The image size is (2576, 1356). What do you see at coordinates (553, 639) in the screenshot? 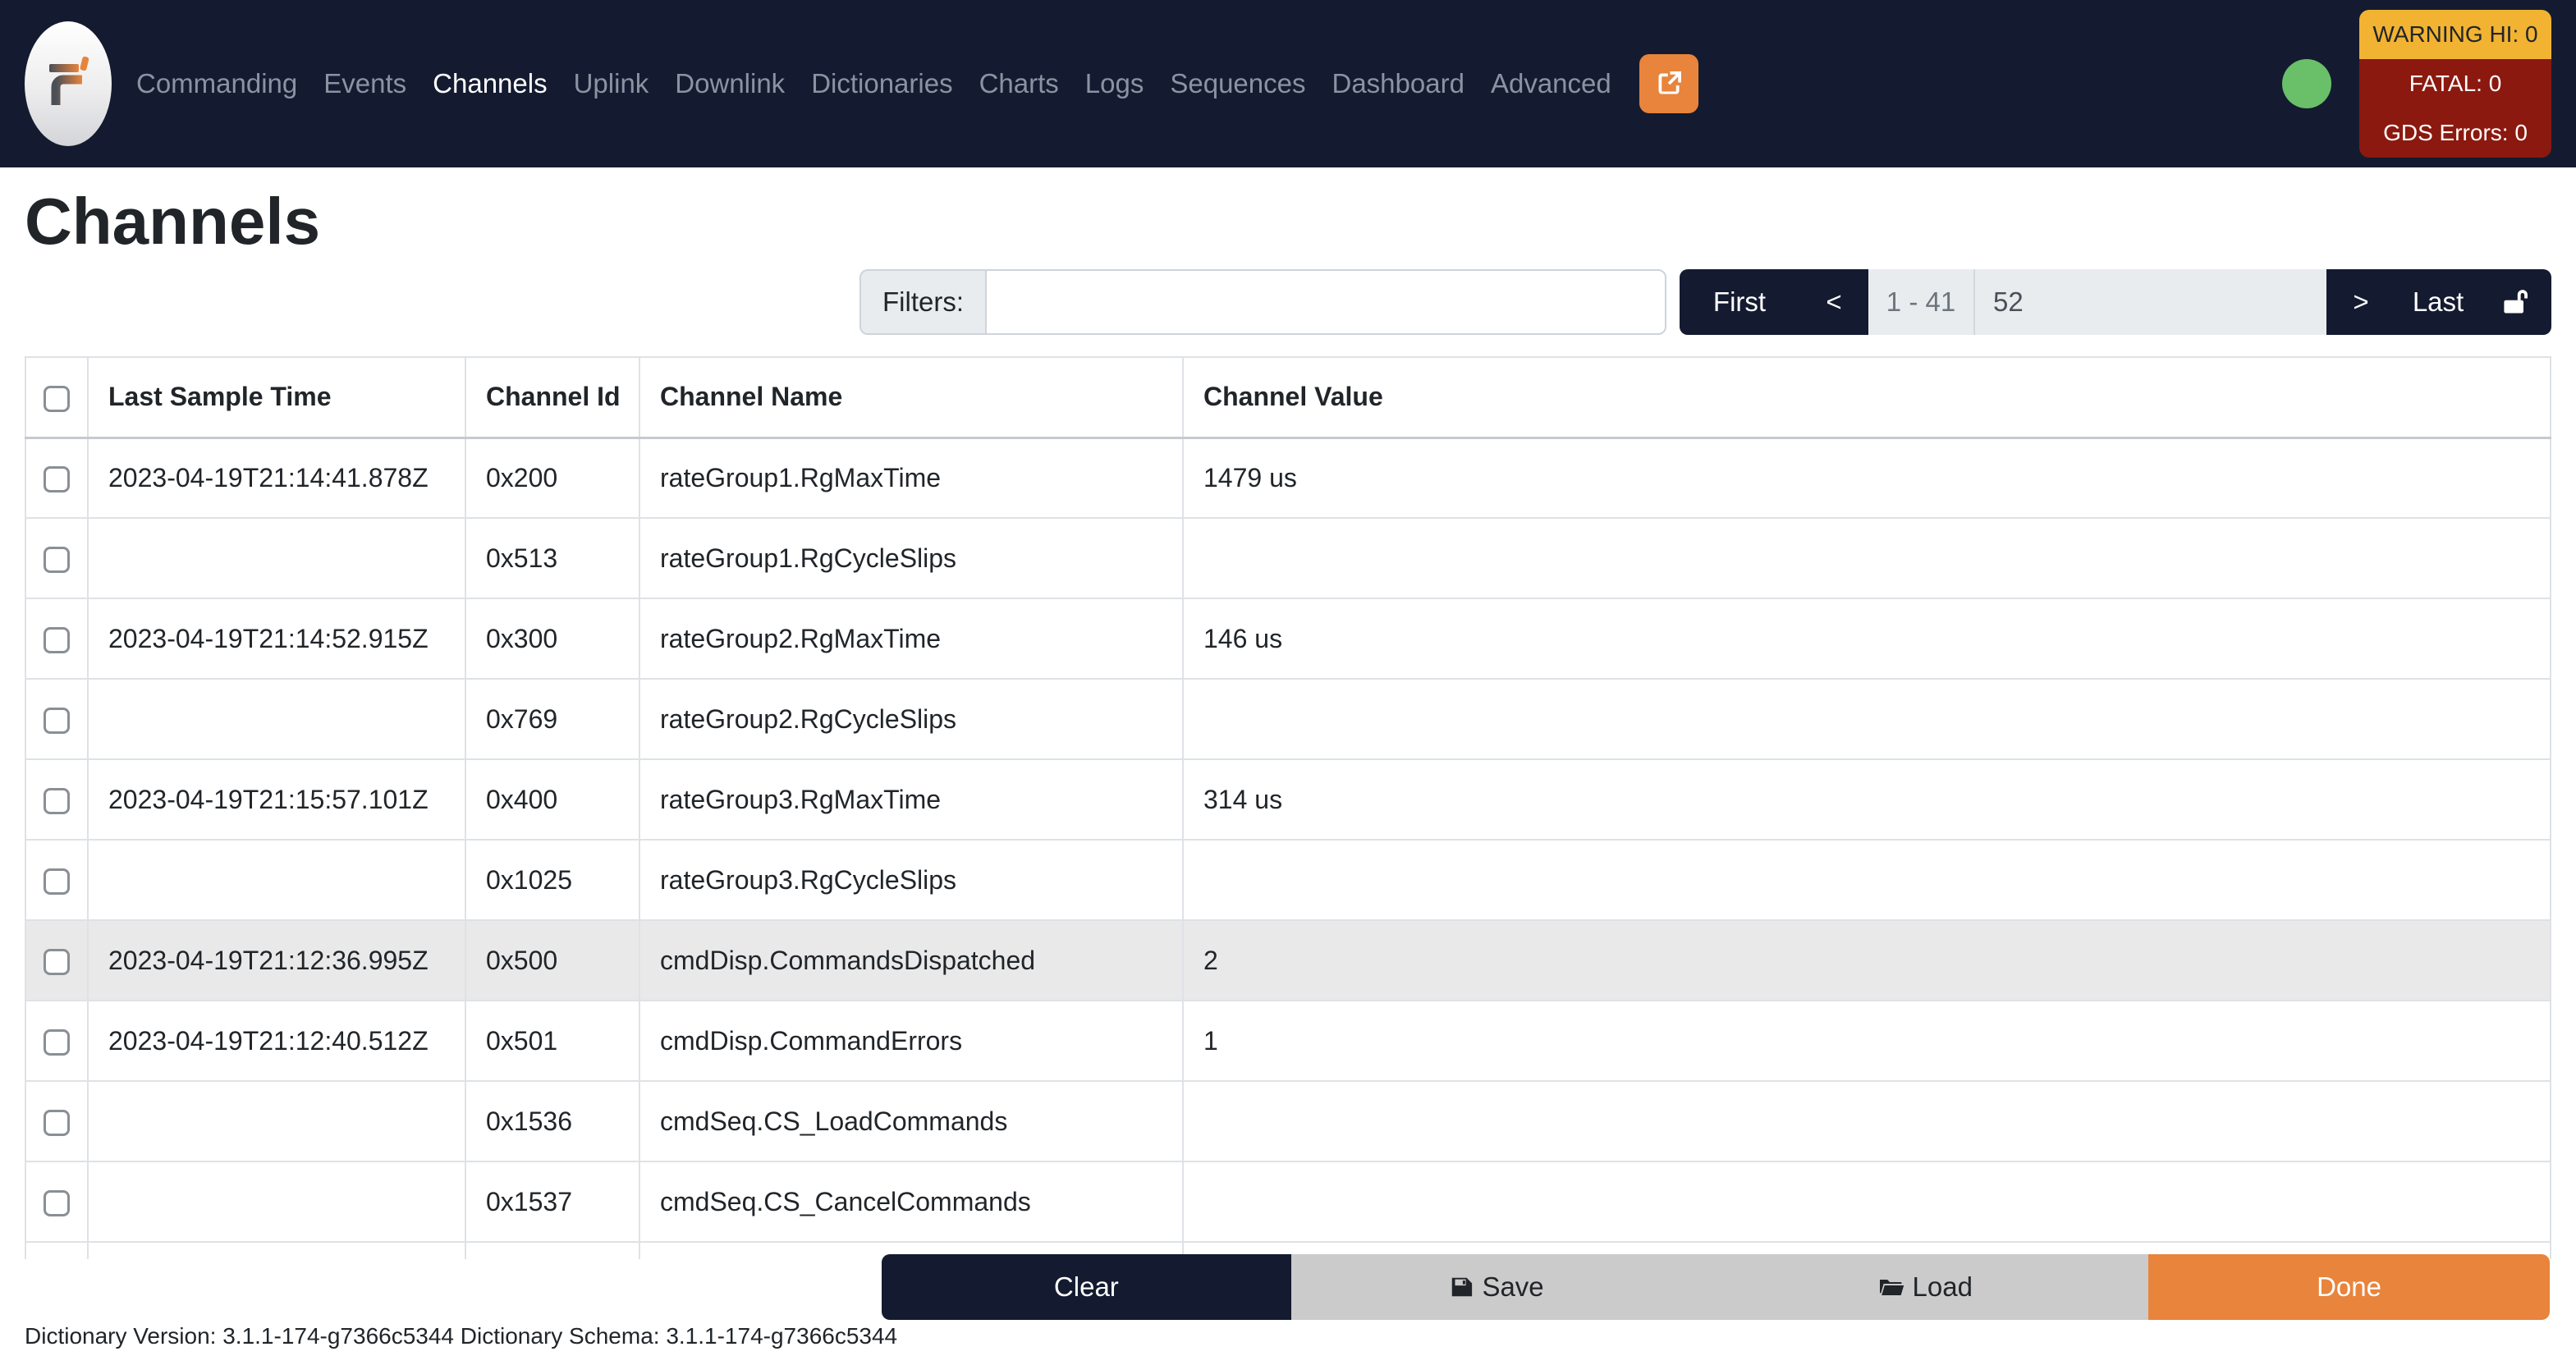
I see `cell-id: 0x300` at bounding box center [553, 639].